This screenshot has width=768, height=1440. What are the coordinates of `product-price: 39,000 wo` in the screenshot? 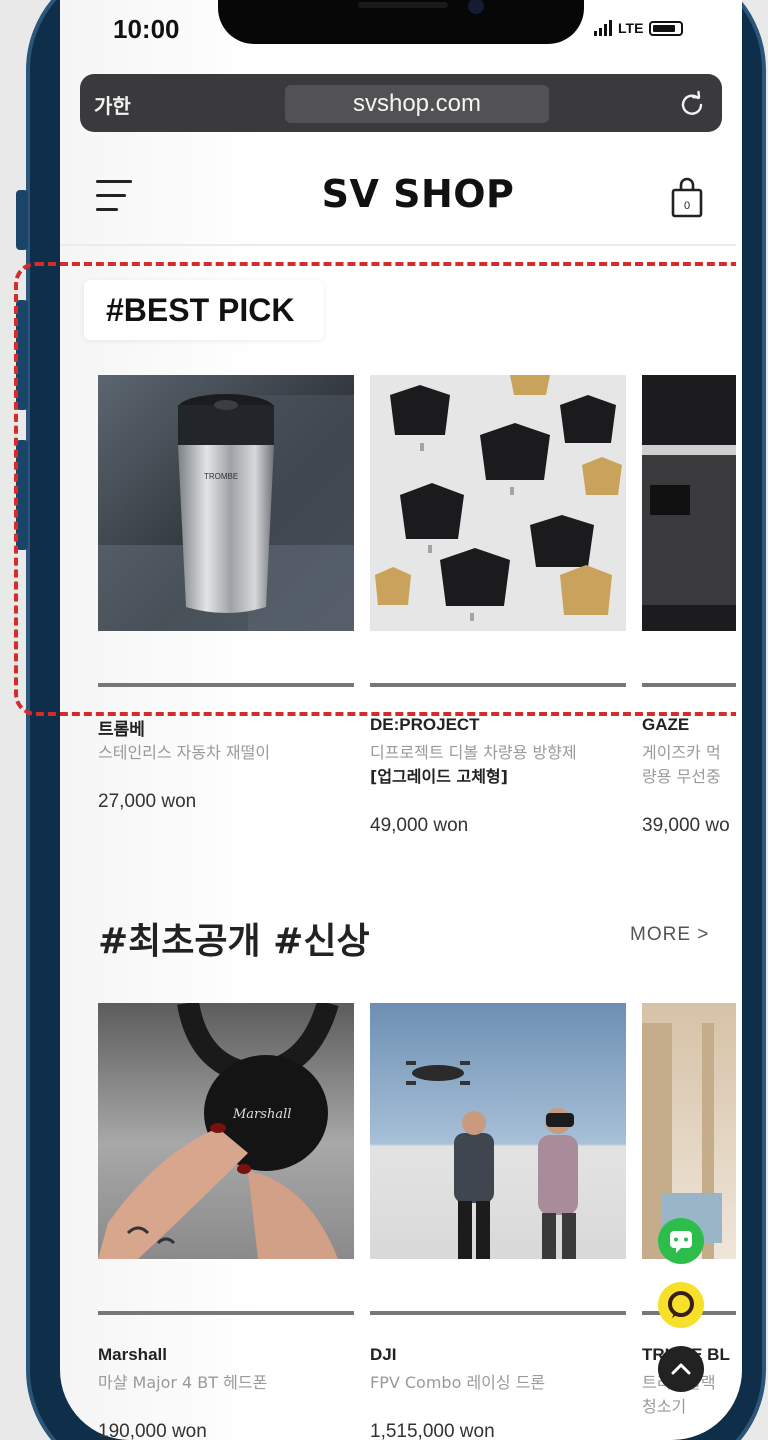 It's located at (686, 825).